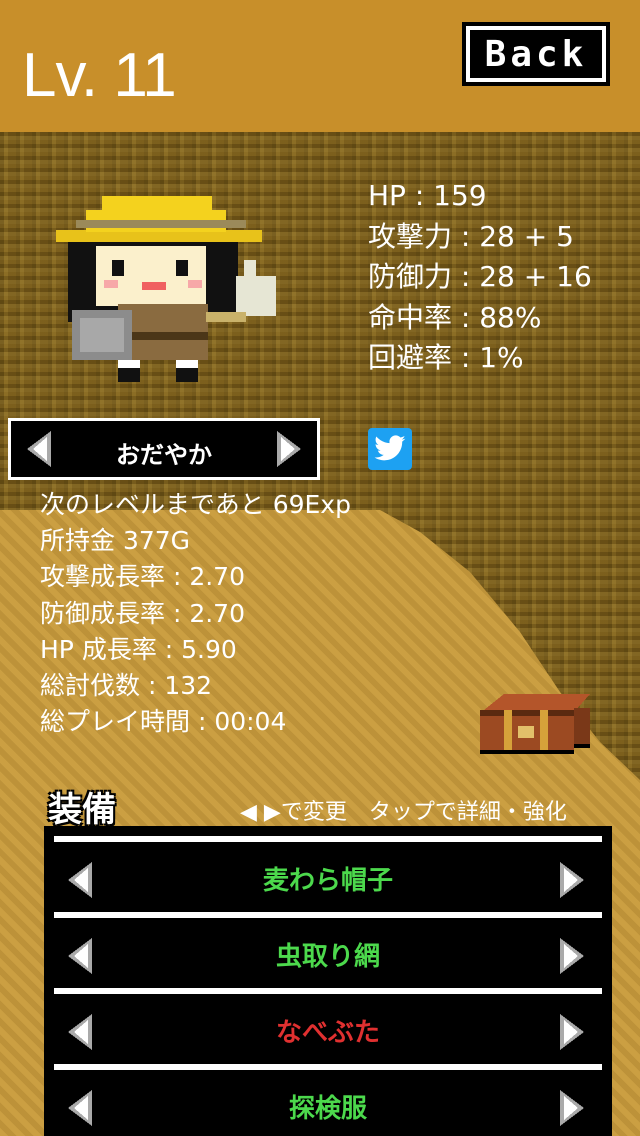  I want to click on level-label: Lv. 11, so click(99, 75).